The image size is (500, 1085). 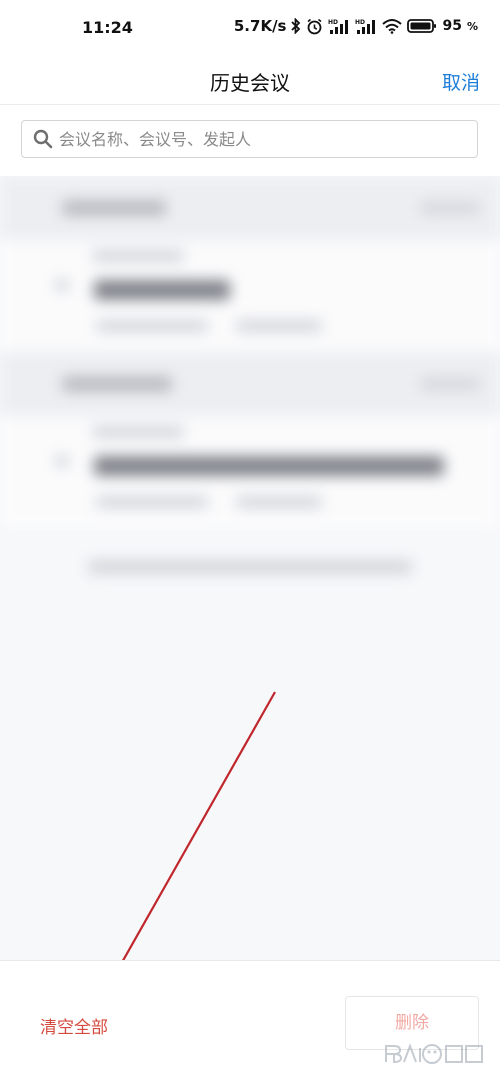 I want to click on search-icon, so click(x=43, y=141).